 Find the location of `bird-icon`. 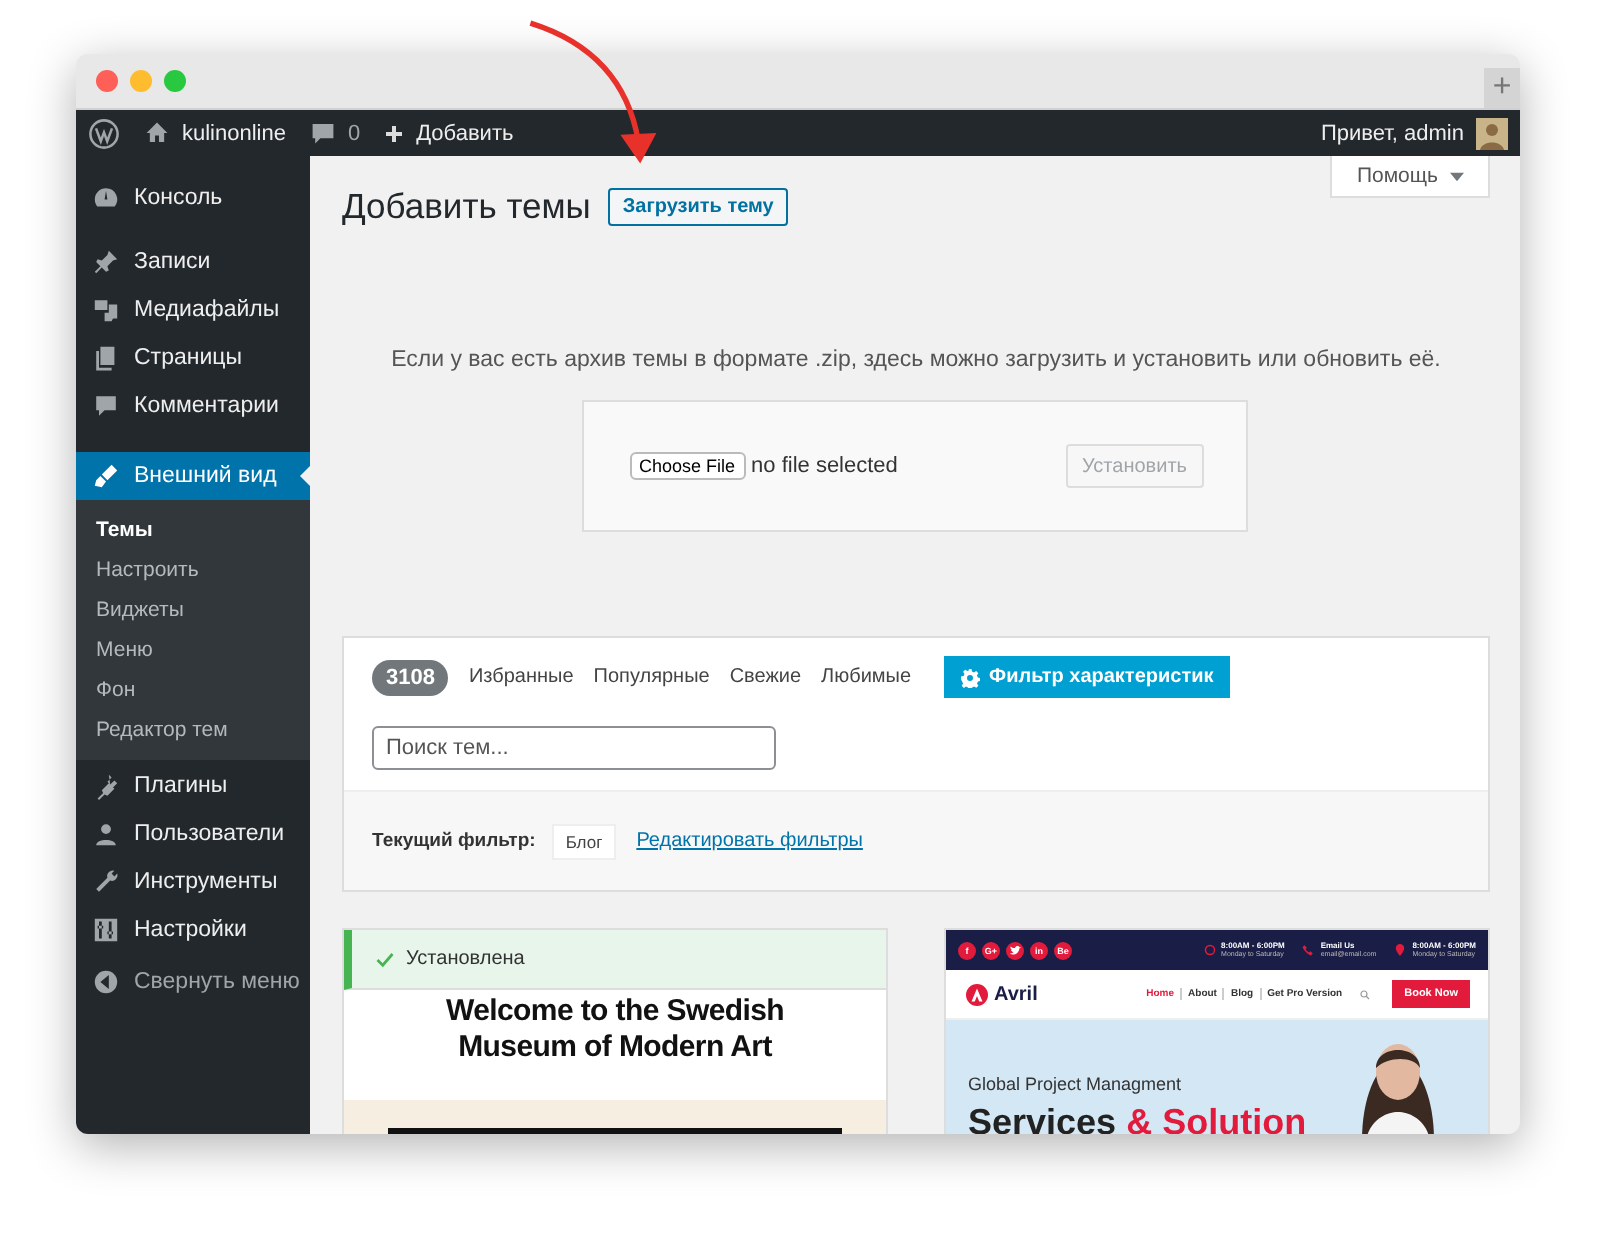

bird-icon is located at coordinates (1015, 950).